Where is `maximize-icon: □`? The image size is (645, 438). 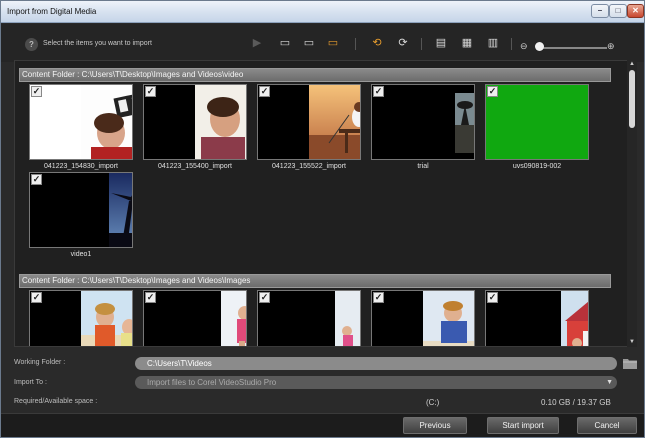
maximize-icon: □ is located at coordinates (618, 10).